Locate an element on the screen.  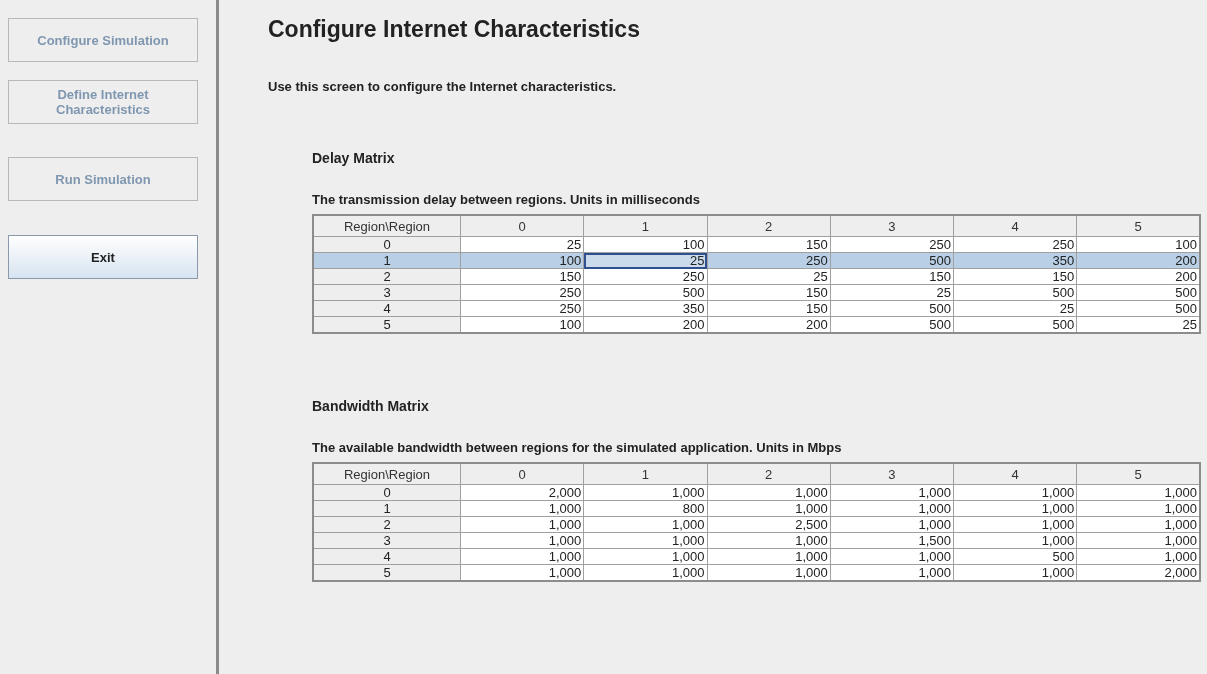
sidebar-button: Exit is located at coordinates (103, 257).